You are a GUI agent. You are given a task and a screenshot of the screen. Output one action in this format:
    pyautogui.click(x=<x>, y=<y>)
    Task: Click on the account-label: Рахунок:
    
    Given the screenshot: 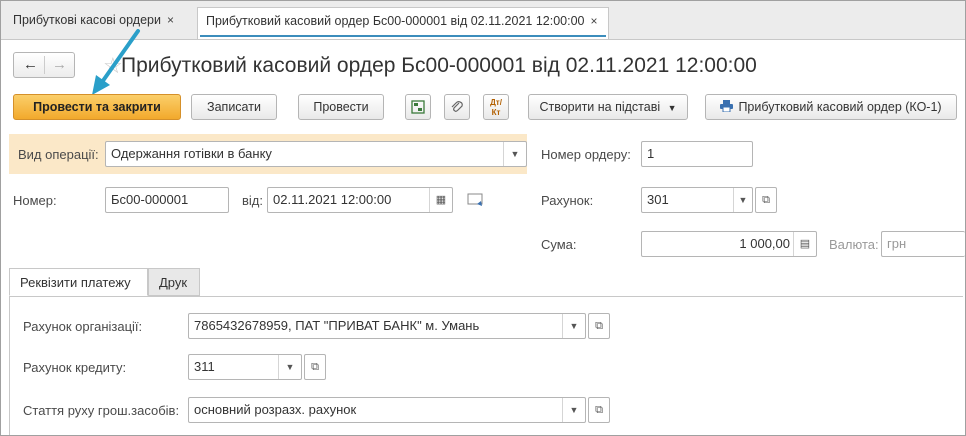 What is the action you would take?
    pyautogui.click(x=567, y=200)
    